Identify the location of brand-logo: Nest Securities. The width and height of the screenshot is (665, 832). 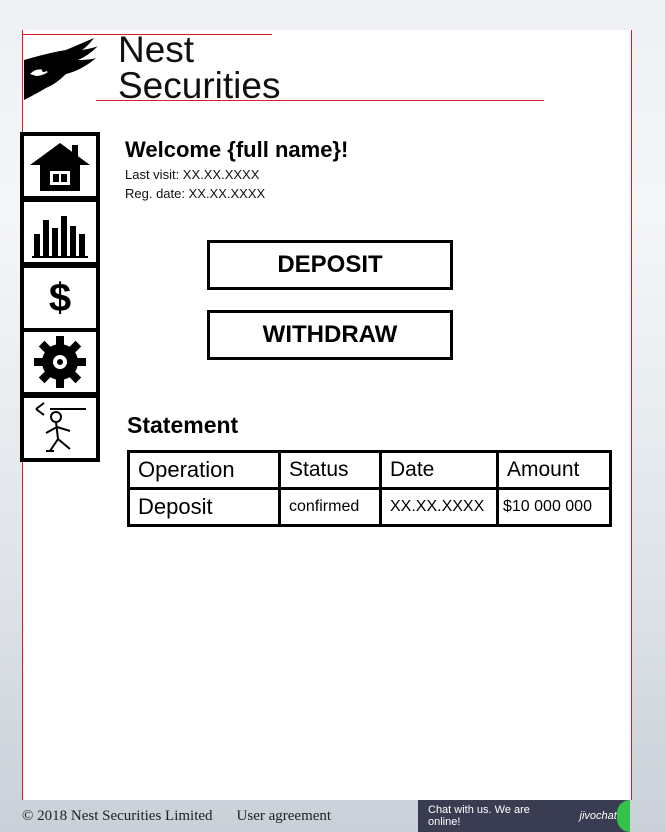
(162, 67).